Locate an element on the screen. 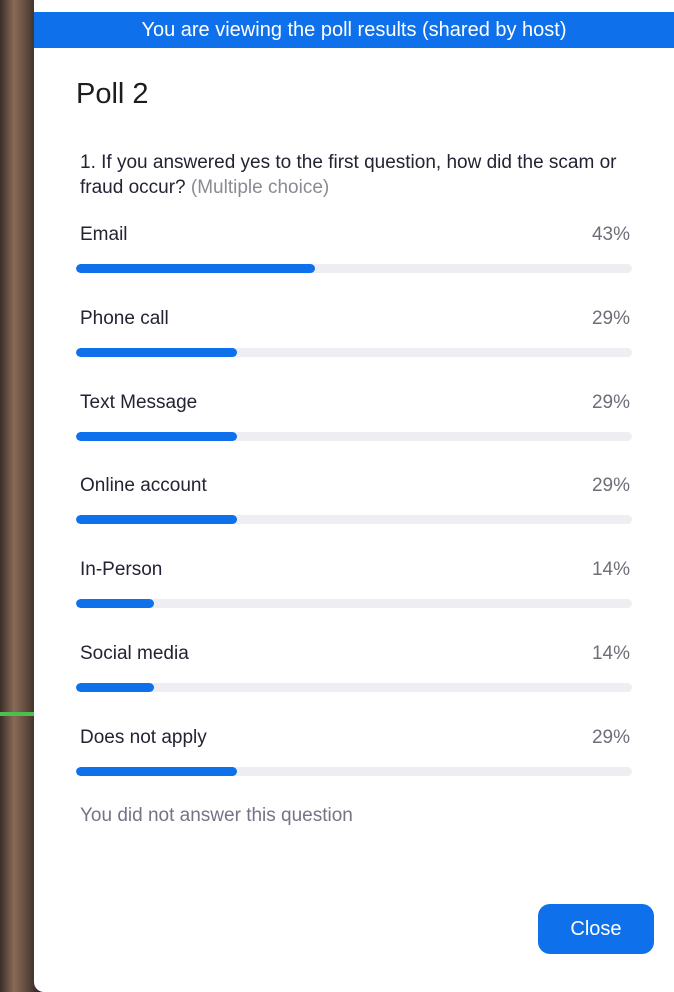 The width and height of the screenshot is (674, 992). option-label: Text Message is located at coordinates (139, 402).